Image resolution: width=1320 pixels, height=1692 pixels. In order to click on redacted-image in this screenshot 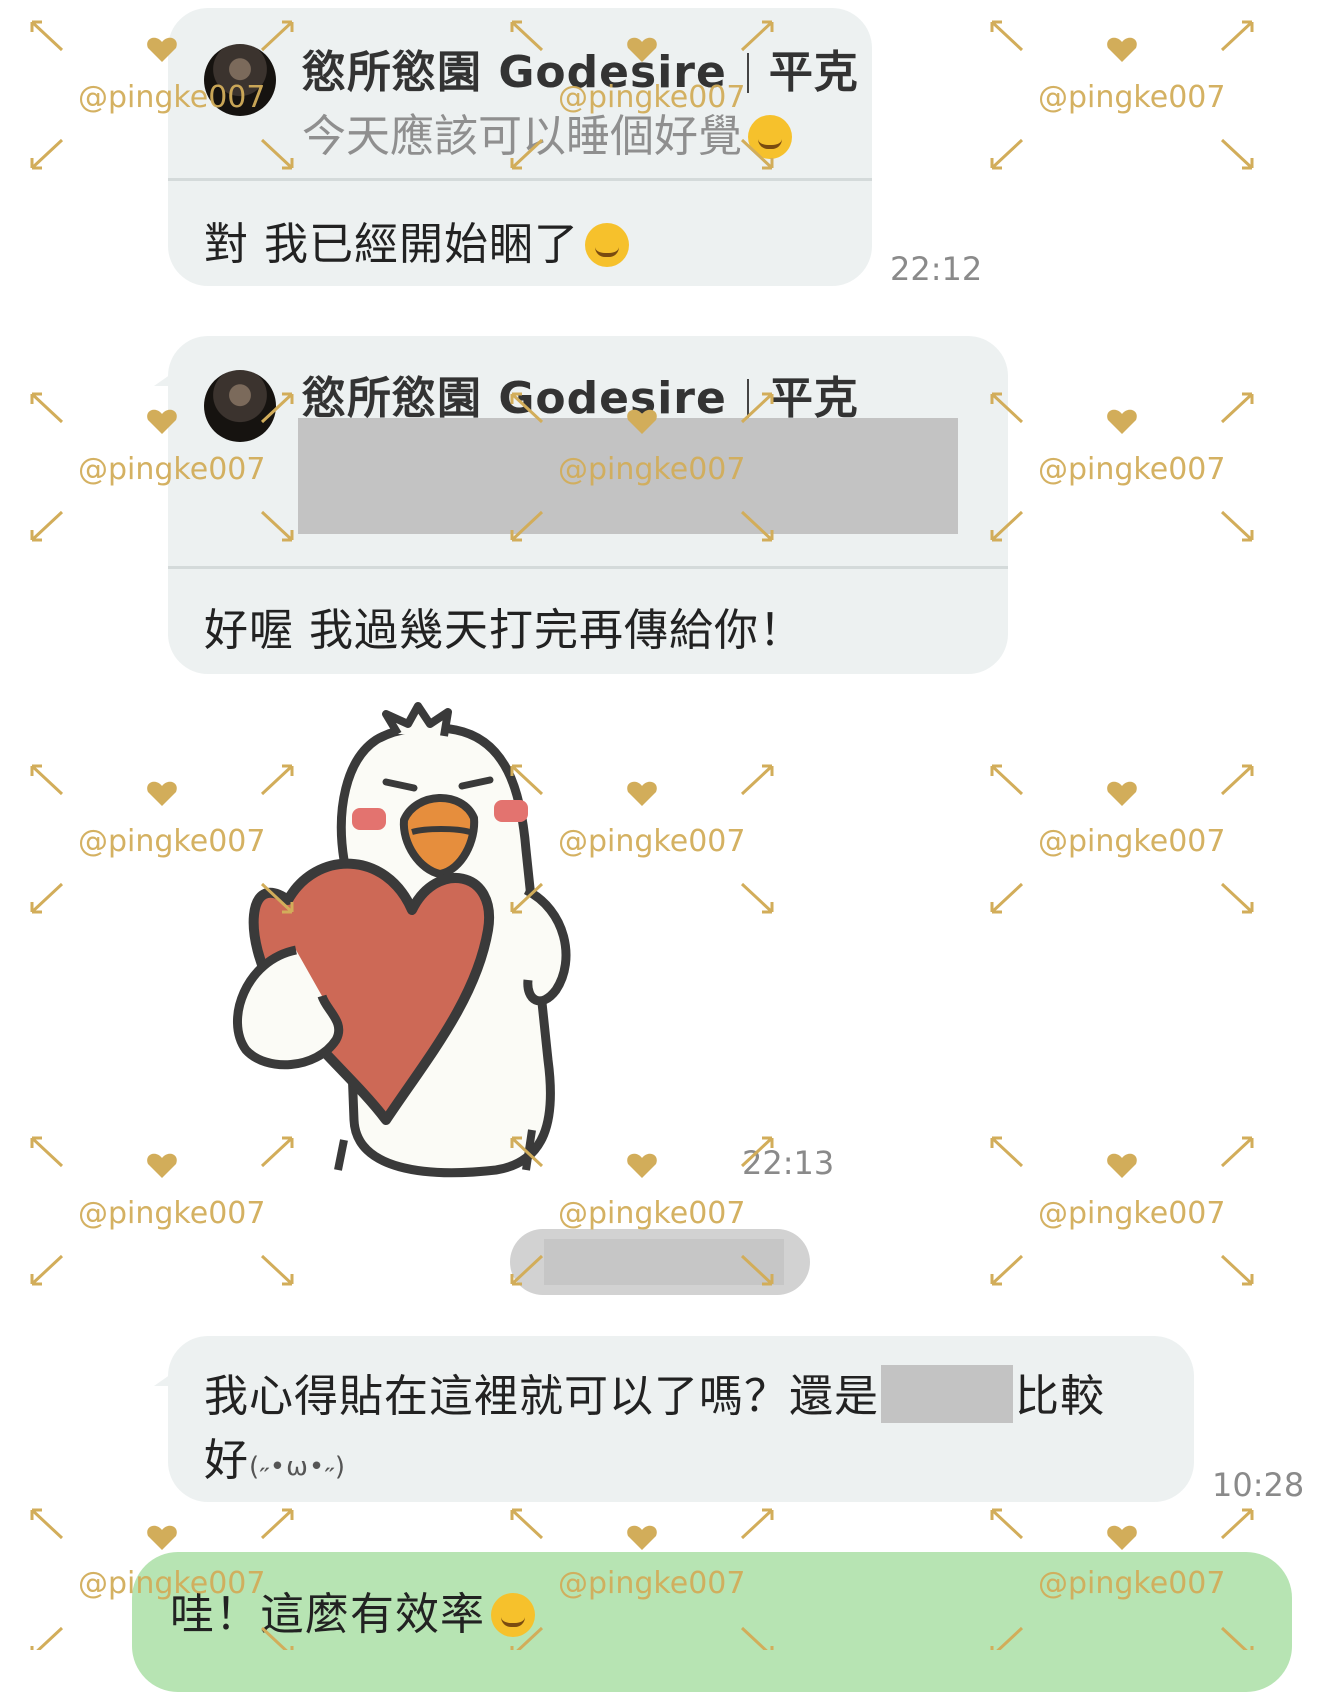, I will do `click(628, 476)`.